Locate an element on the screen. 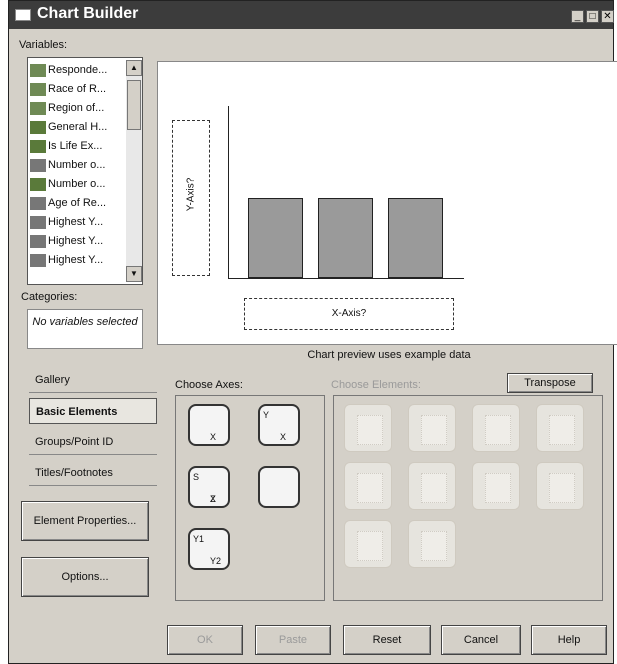  tab-titles-footnotes: Titles/Footnotes is located at coordinates (93, 473).